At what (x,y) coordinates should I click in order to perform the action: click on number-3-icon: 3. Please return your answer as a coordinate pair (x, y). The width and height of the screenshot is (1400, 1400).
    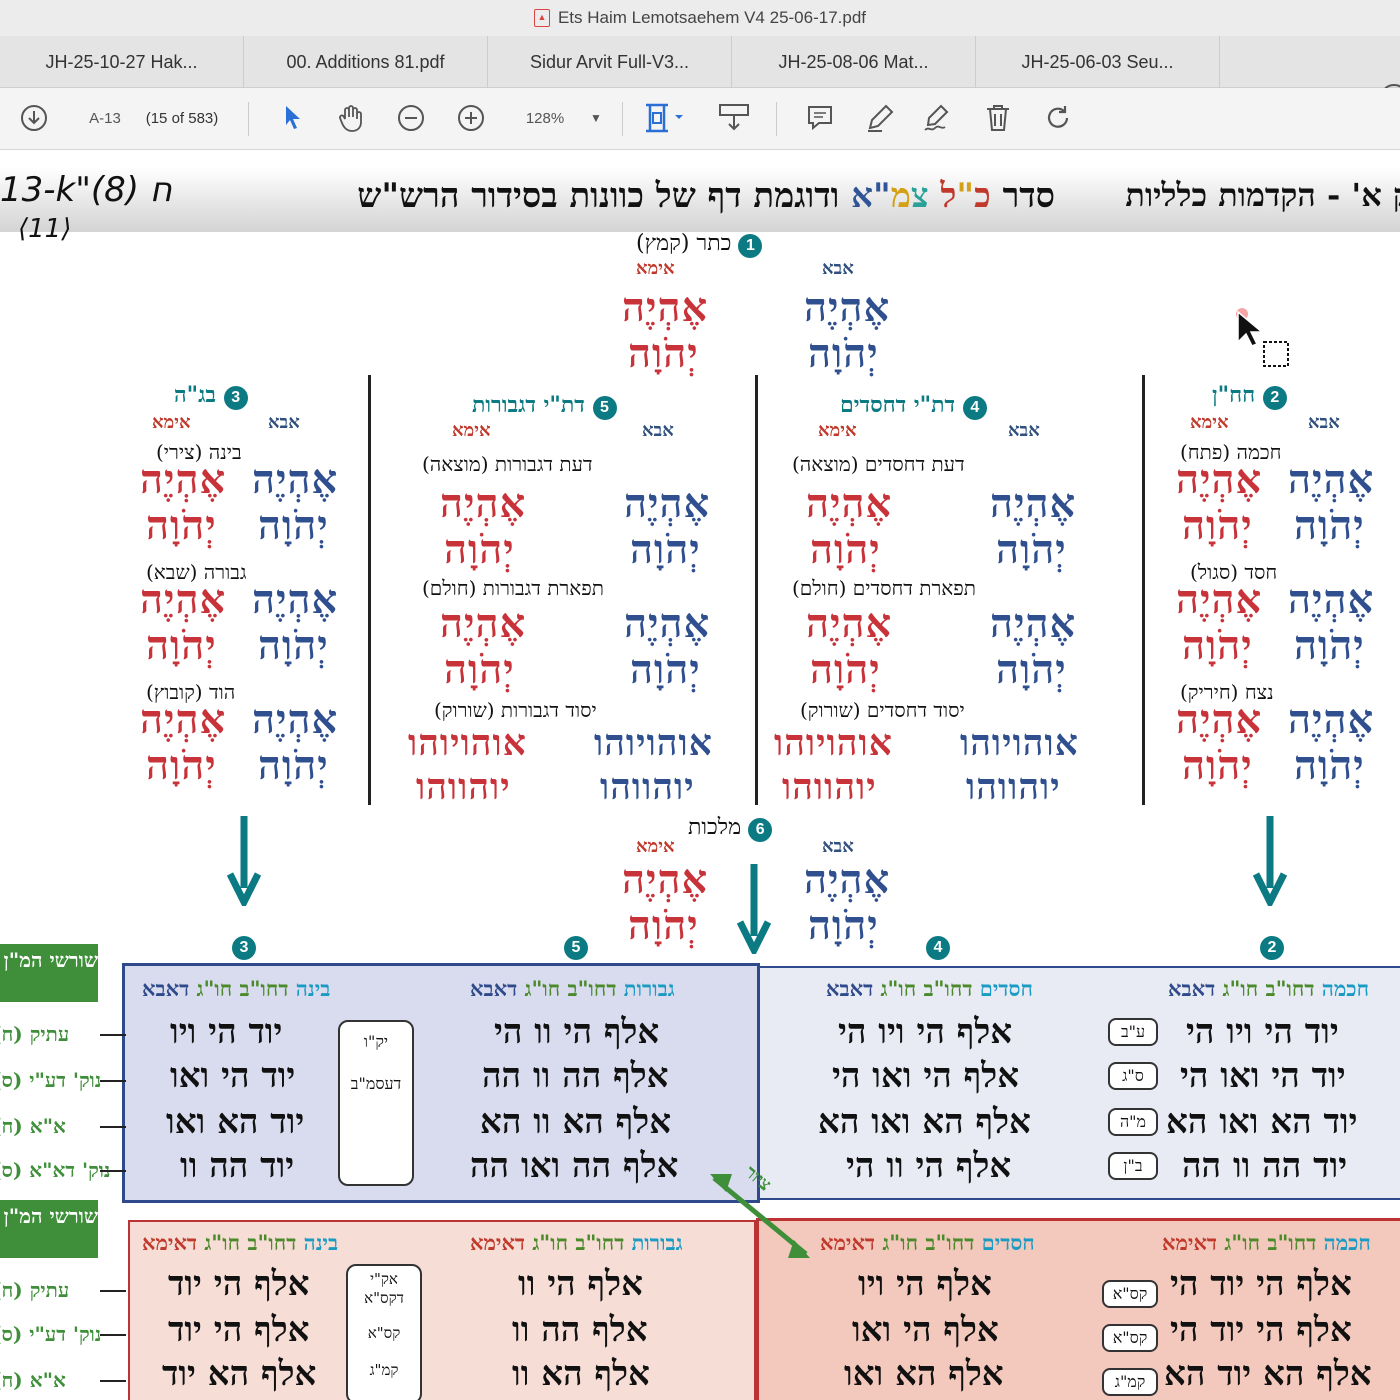
    Looking at the image, I should click on (244, 948).